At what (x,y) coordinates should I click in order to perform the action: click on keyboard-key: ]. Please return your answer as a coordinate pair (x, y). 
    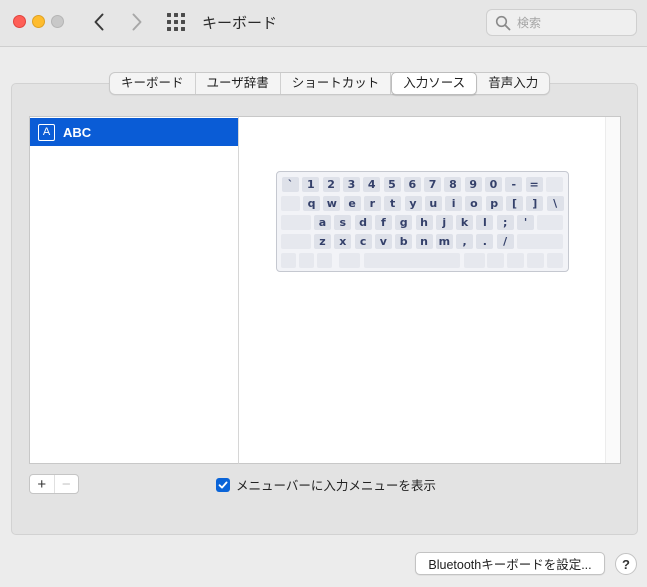
    Looking at the image, I should click on (535, 203).